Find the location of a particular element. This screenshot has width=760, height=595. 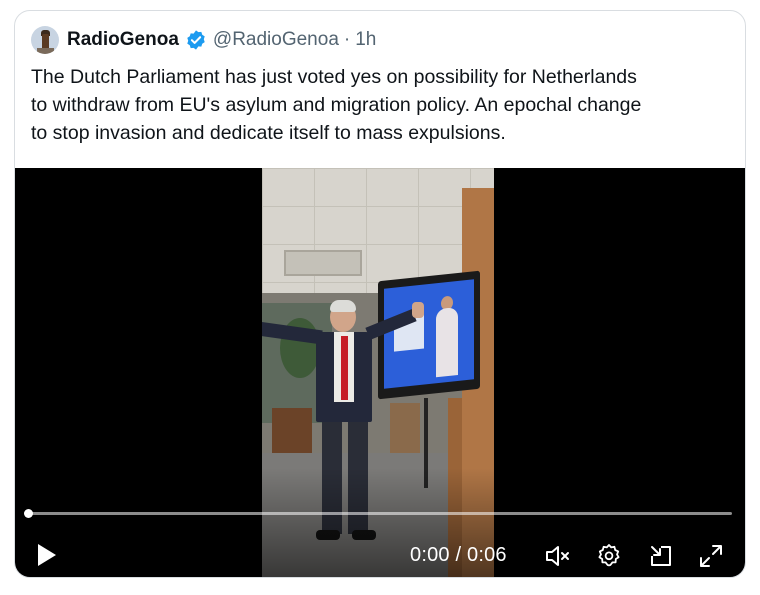

person-hair is located at coordinates (343, 306).